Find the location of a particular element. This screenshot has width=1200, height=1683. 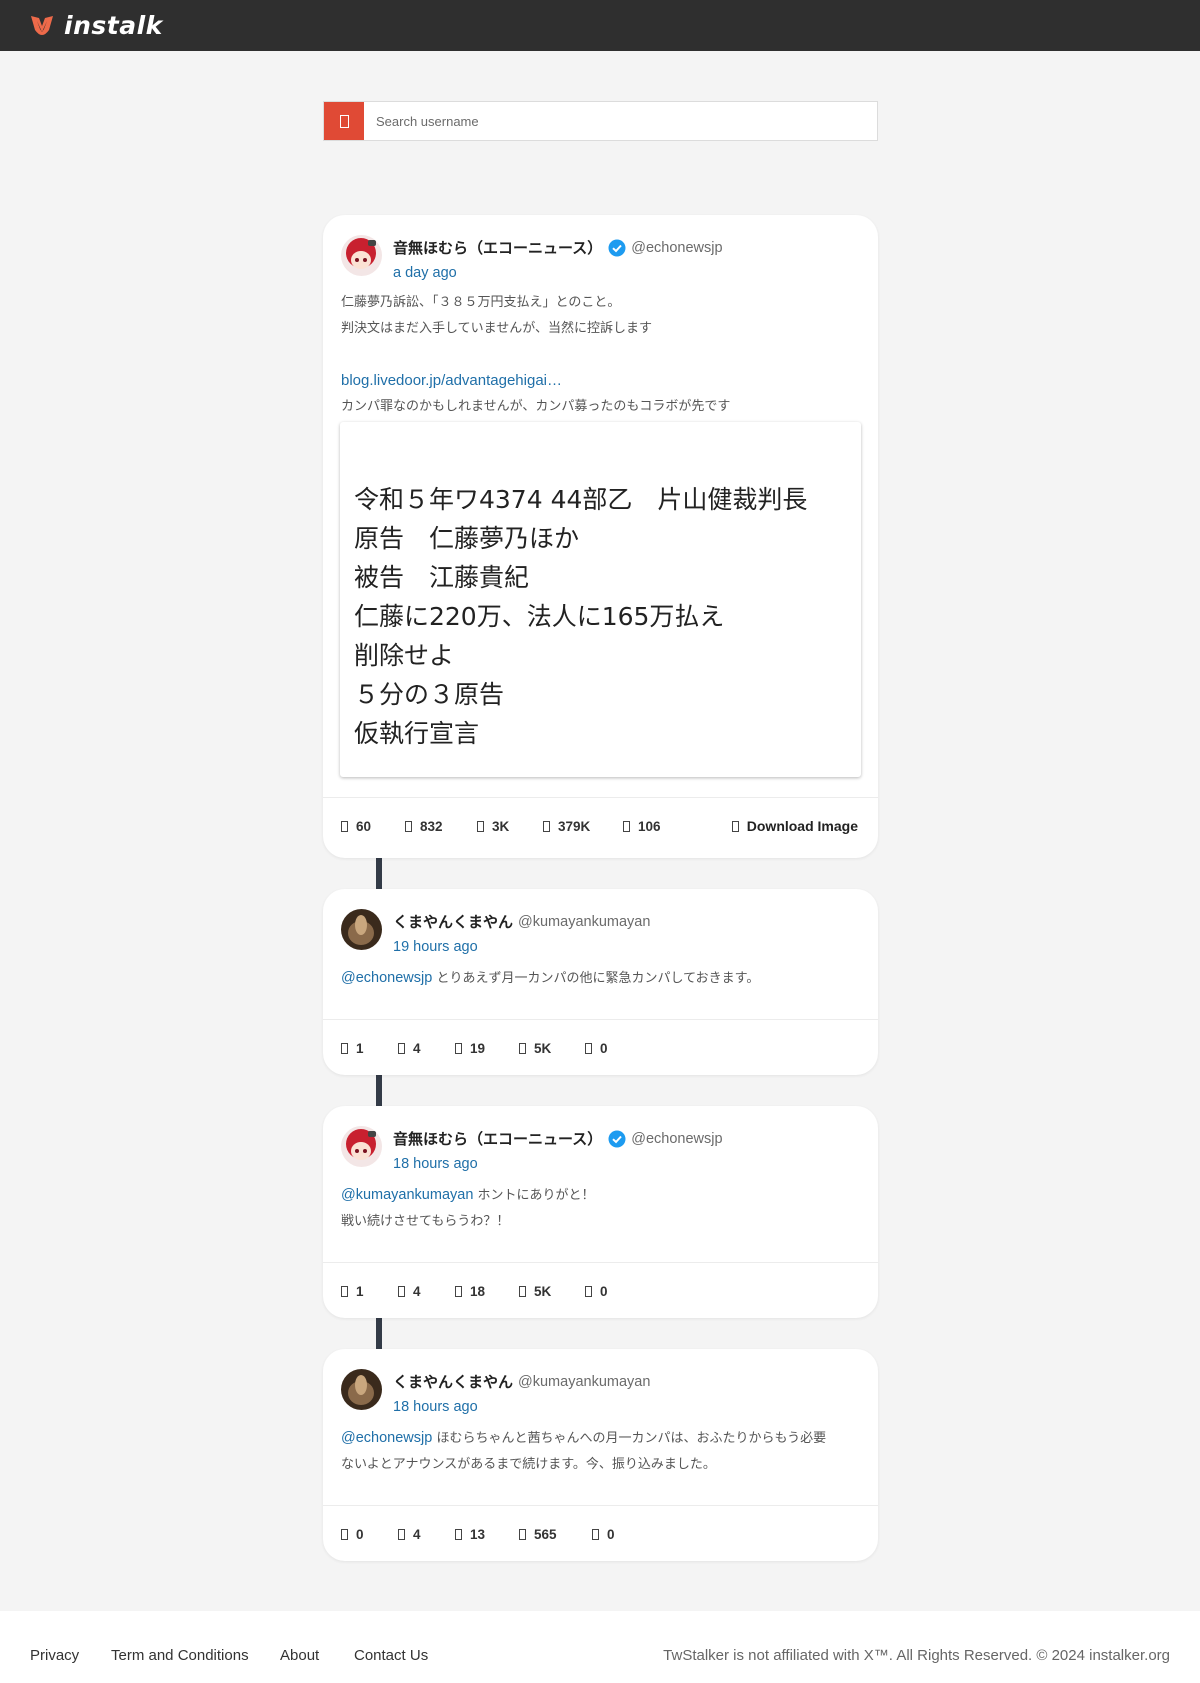

like-count: 19 is located at coordinates (487, 1048).